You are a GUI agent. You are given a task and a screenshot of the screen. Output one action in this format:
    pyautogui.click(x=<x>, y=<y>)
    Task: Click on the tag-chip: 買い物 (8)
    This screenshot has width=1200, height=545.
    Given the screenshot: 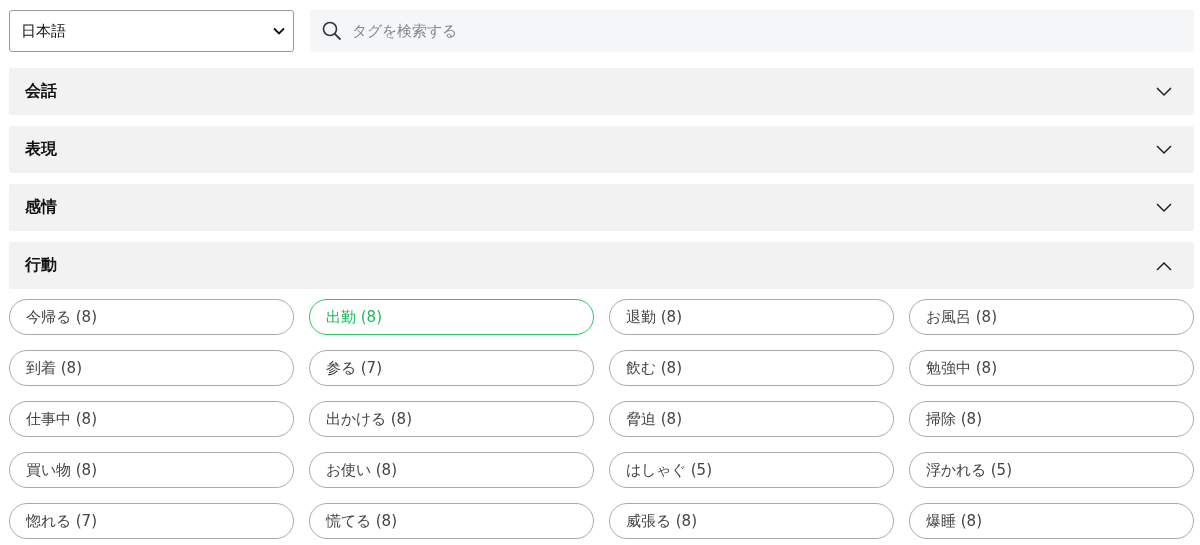 What is the action you would take?
    pyautogui.click(x=151, y=470)
    